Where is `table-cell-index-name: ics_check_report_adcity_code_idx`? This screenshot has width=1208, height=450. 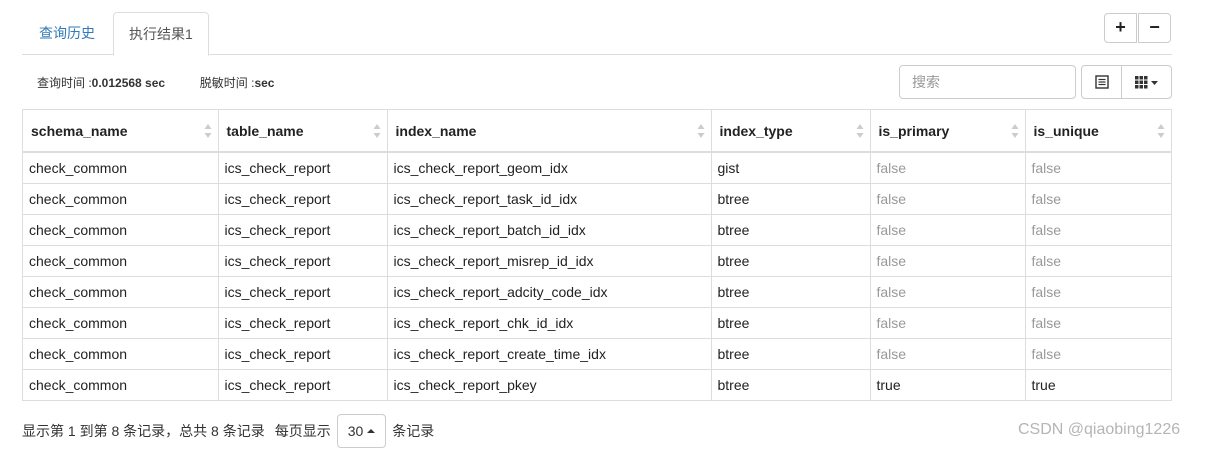
table-cell-index-name: ics_check_report_adcity_code_idx is located at coordinates (549, 292).